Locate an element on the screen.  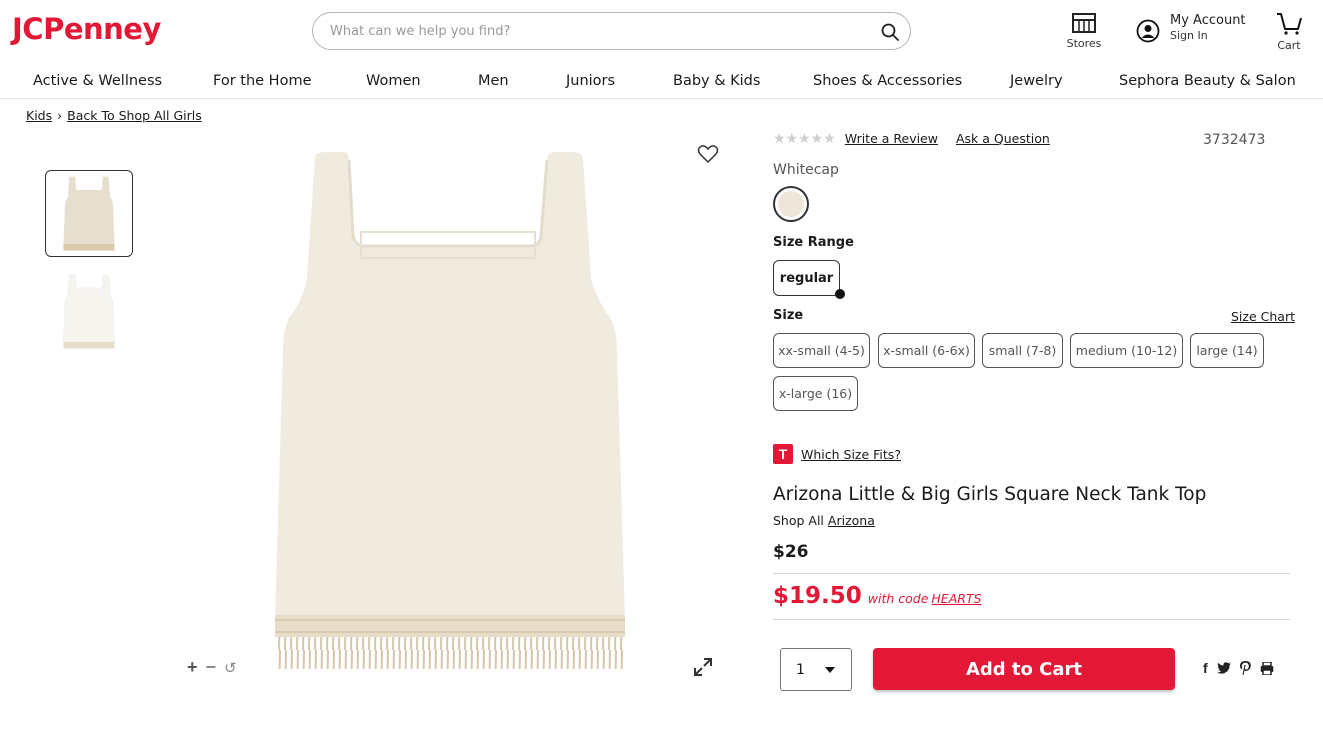
sale-price-row: $19.50 with code HEARTS is located at coordinates (877, 596).